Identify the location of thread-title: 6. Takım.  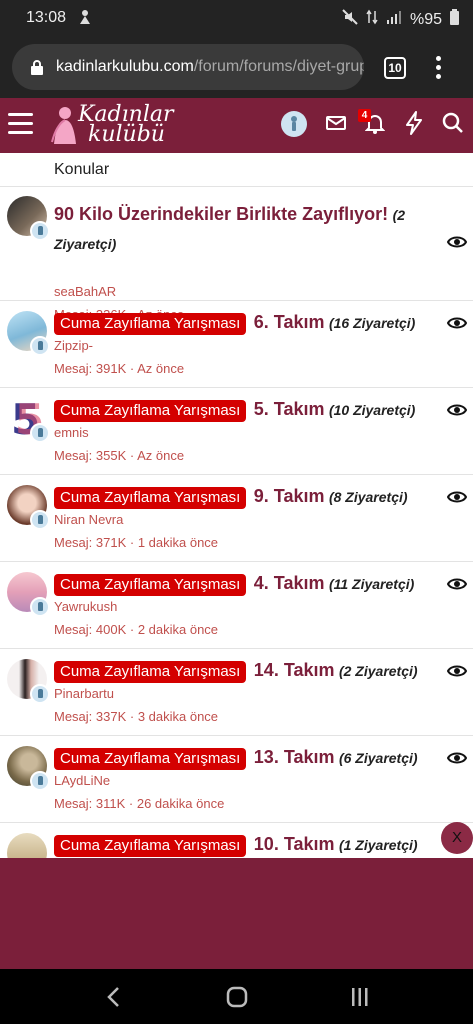
(289, 322).